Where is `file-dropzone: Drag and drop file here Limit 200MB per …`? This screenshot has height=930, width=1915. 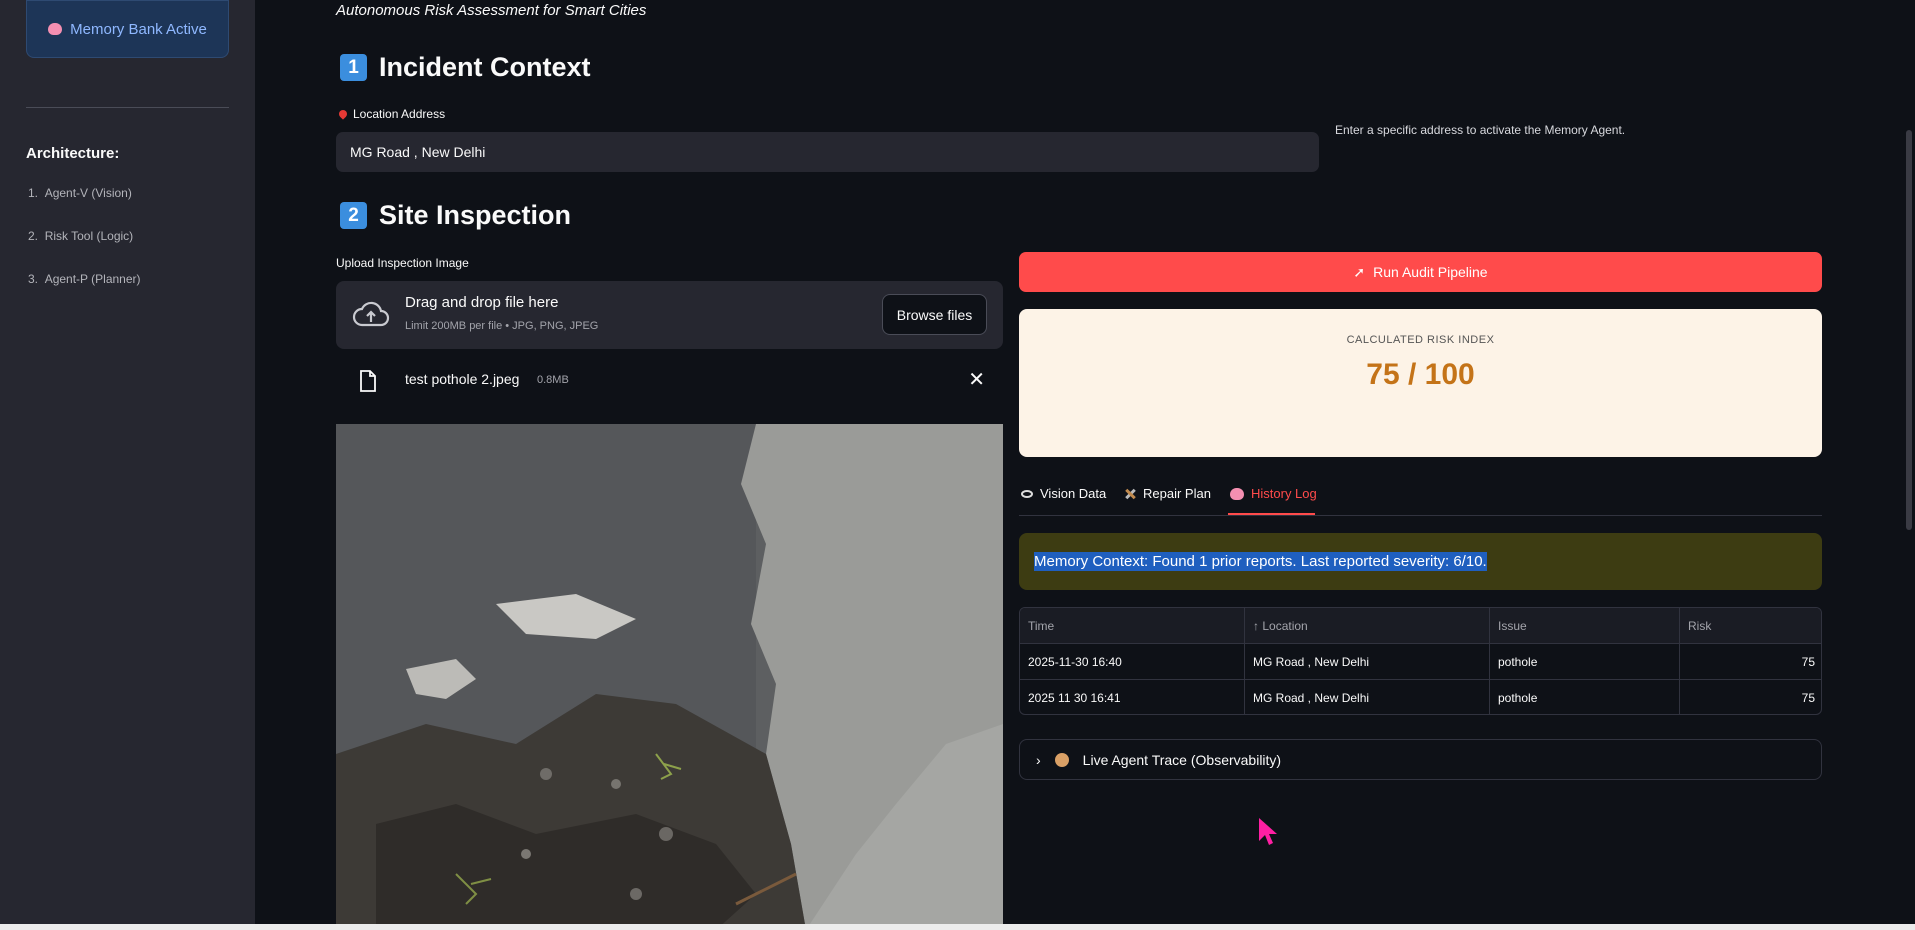 file-dropzone: Drag and drop file here Limit 200MB per … is located at coordinates (669, 315).